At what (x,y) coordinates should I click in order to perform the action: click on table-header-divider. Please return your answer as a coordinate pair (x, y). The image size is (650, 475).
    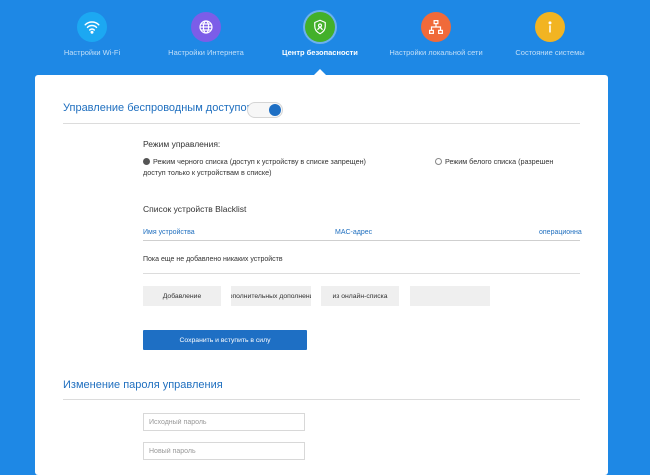
    Looking at the image, I should click on (361, 240).